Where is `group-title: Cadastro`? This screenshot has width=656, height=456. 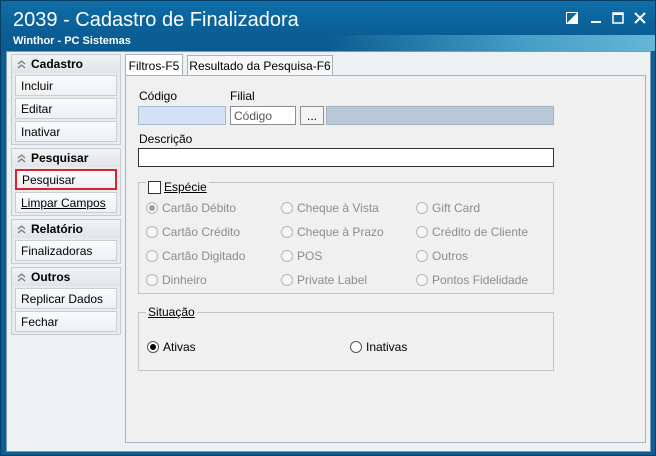
group-title: Cadastro is located at coordinates (57, 64).